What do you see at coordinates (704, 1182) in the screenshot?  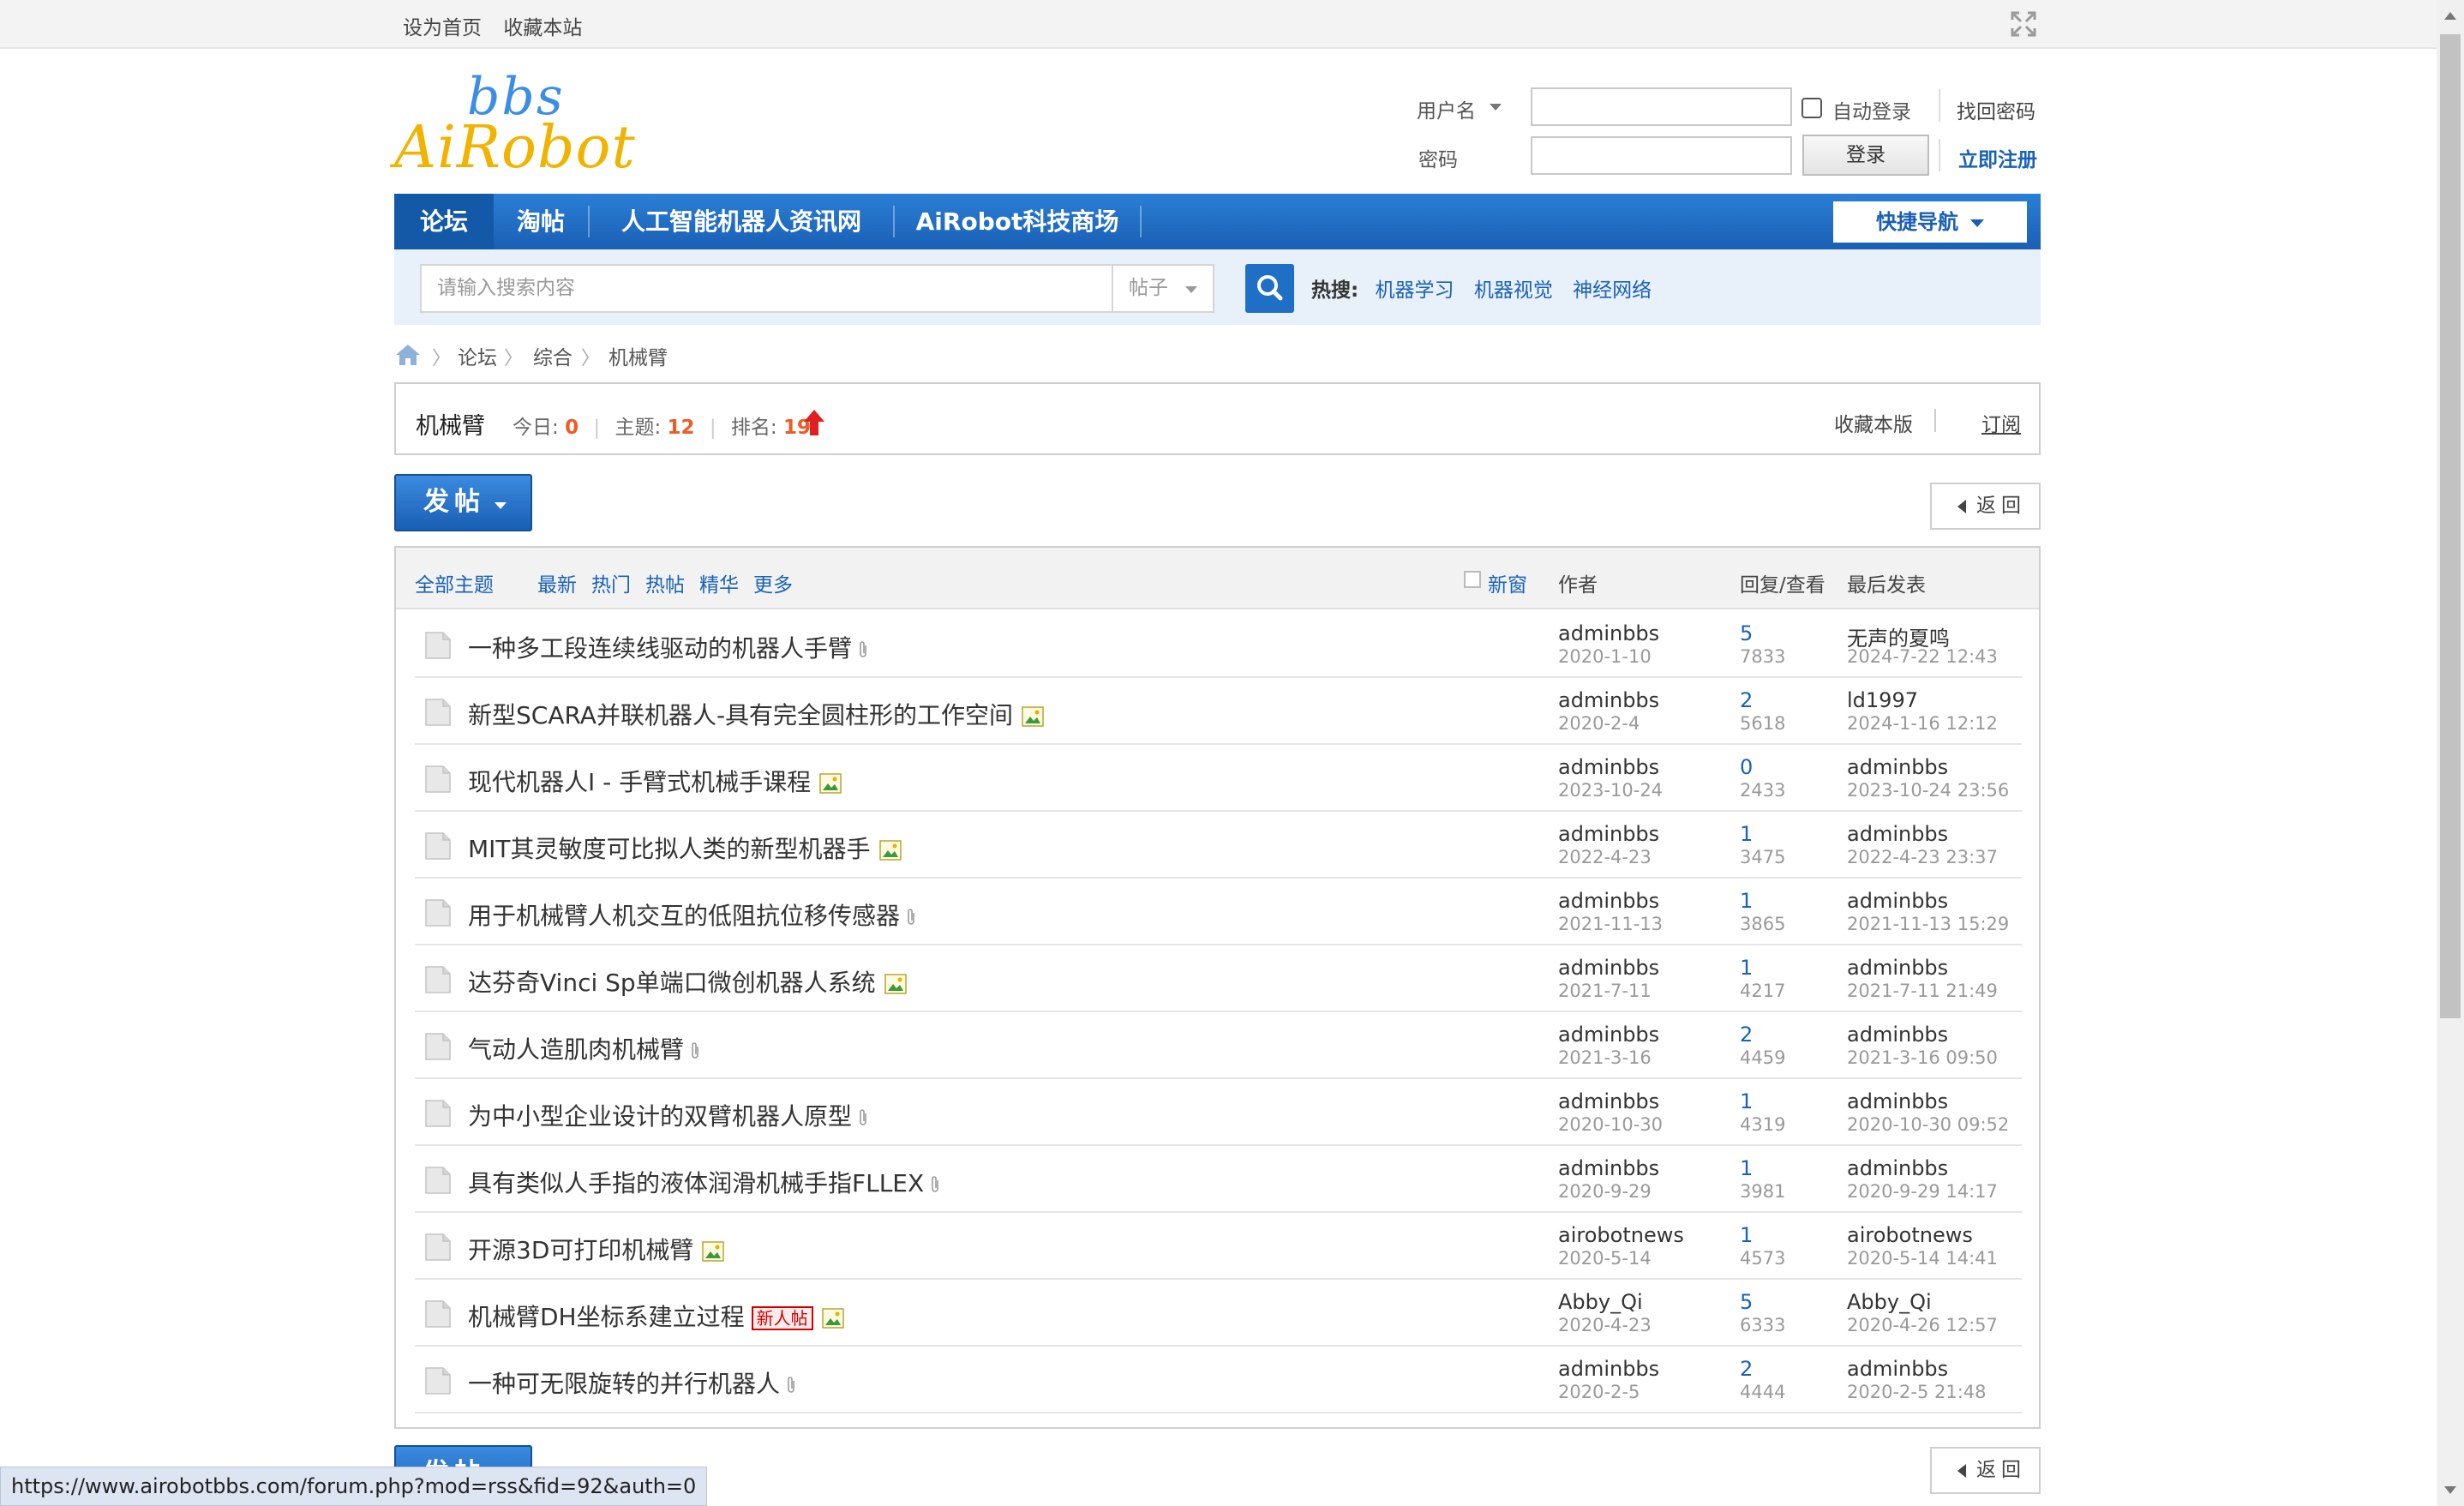 I see `thread-title-link: 具有类似人手指的液体润滑机械手指FLLEX` at bounding box center [704, 1182].